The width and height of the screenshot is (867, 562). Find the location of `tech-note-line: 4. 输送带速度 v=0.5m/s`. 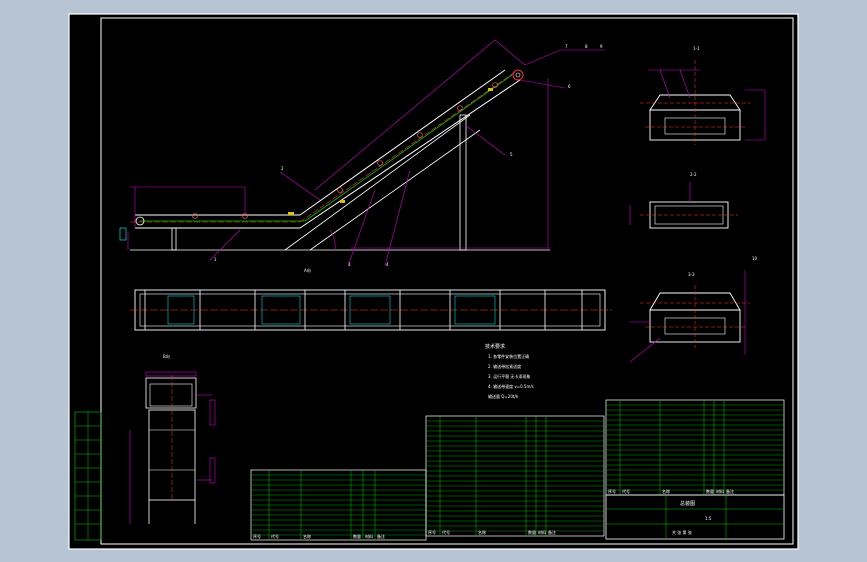

tech-note-line: 4. 输送带速度 v=0.5m/s is located at coordinates (511, 386).